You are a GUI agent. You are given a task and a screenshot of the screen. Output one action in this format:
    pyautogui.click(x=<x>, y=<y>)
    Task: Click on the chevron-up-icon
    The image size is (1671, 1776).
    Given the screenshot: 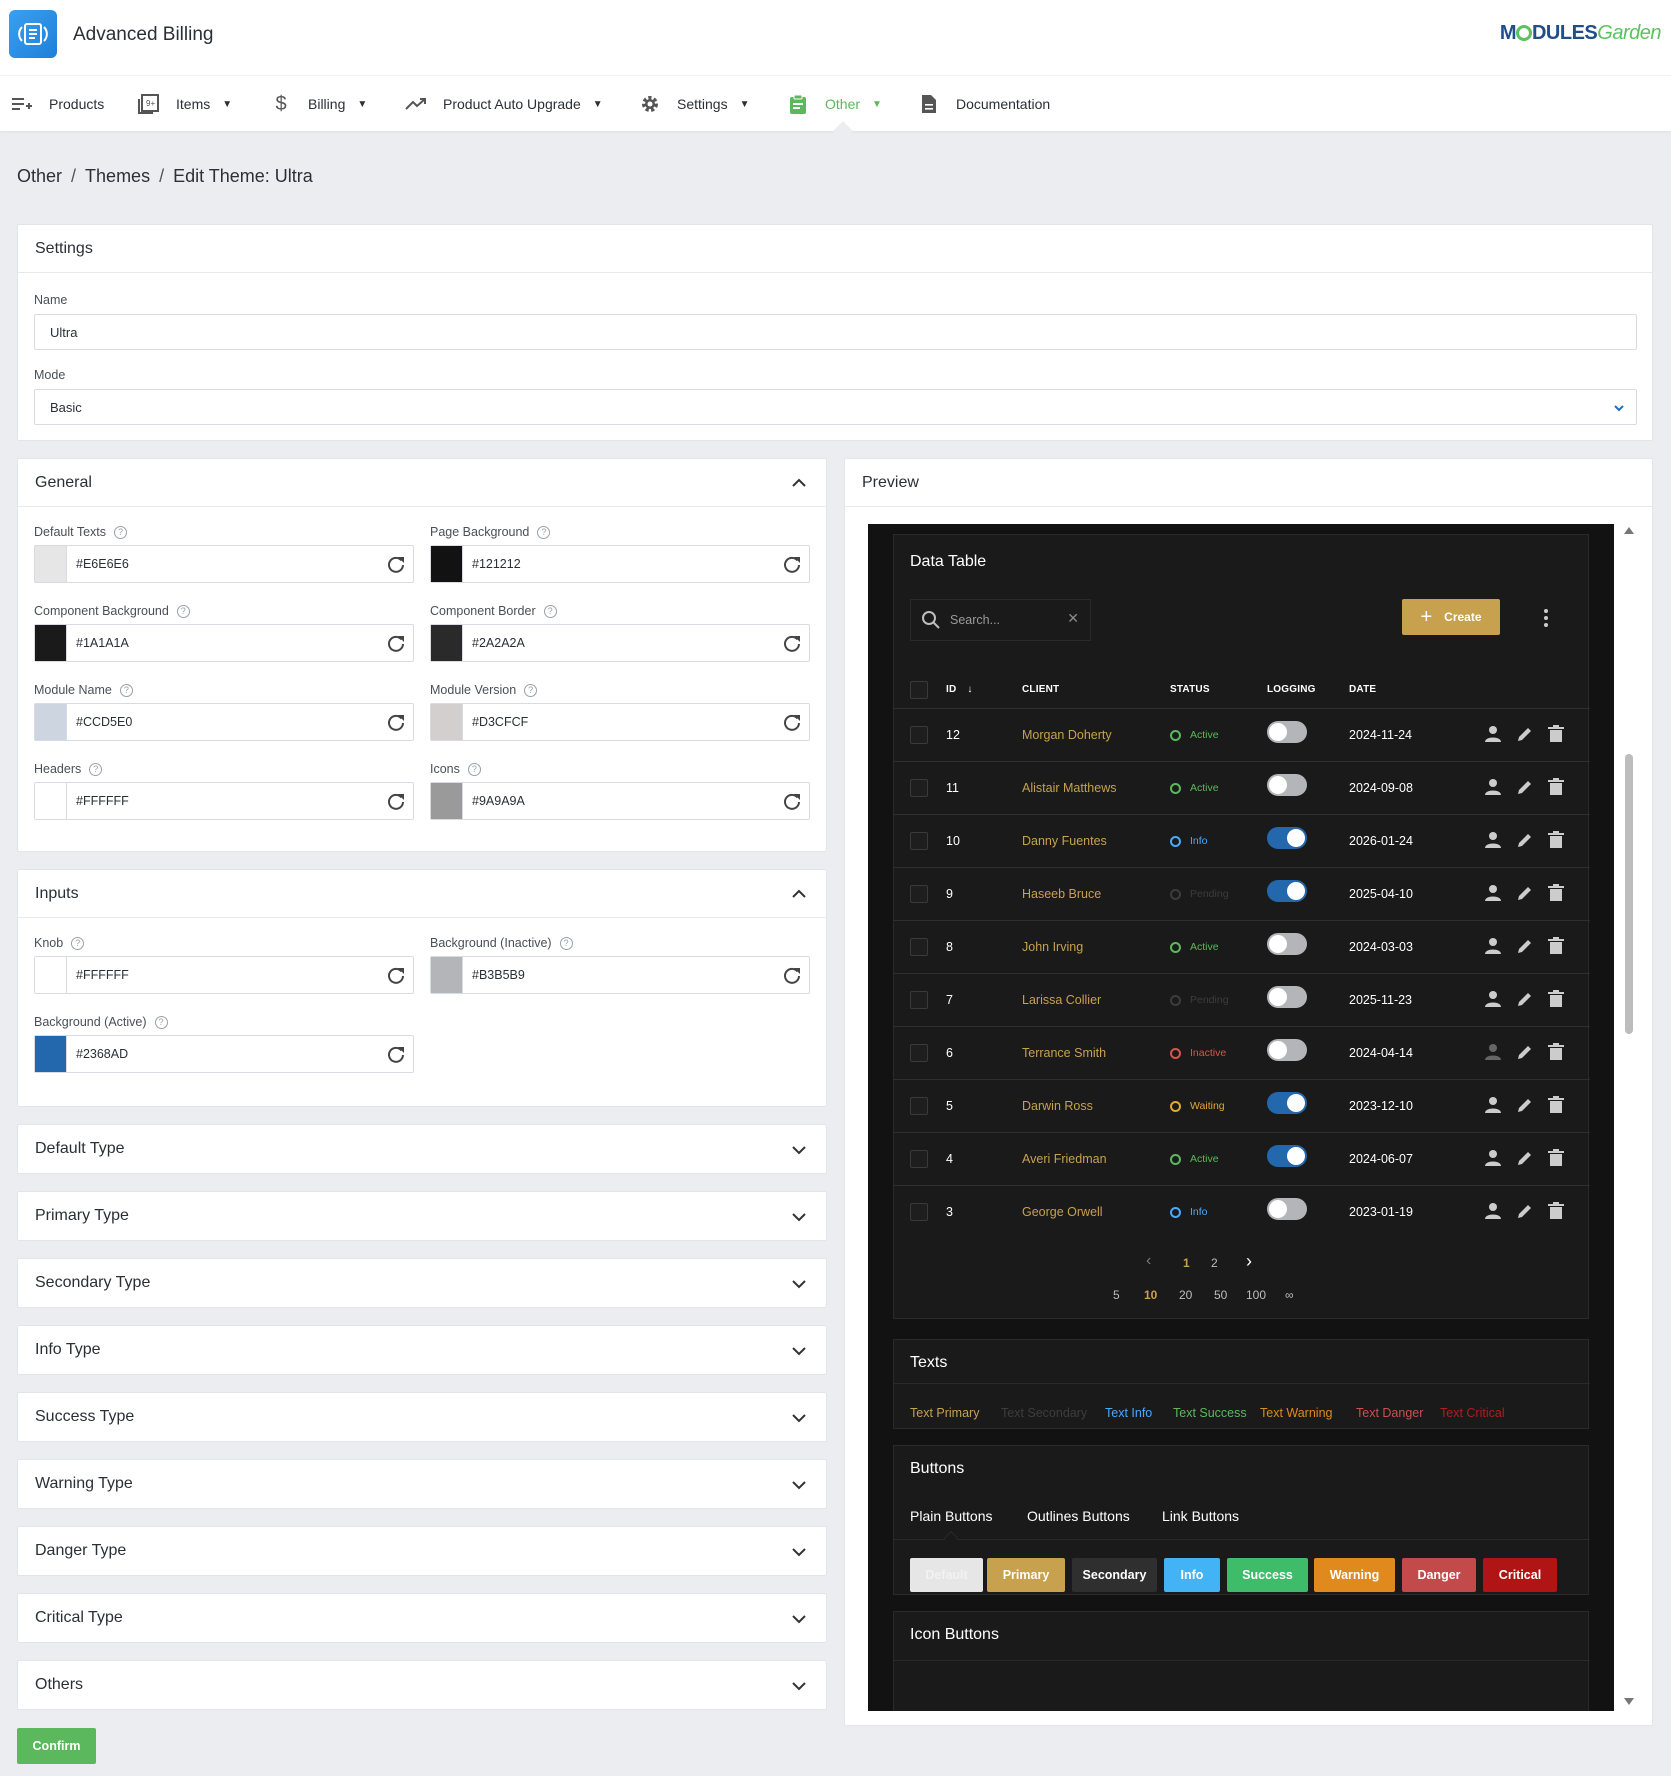 What is the action you would take?
    pyautogui.click(x=799, y=894)
    